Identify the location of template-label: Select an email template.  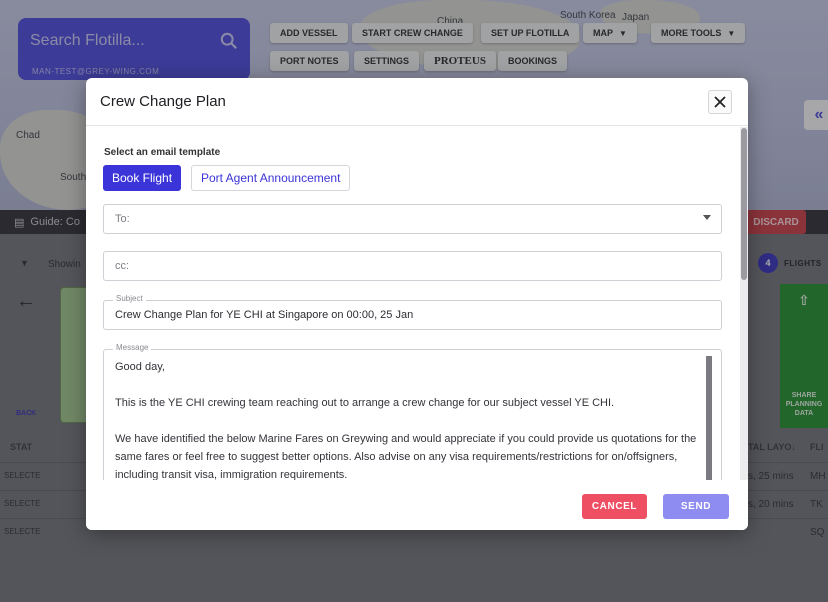
(162, 152).